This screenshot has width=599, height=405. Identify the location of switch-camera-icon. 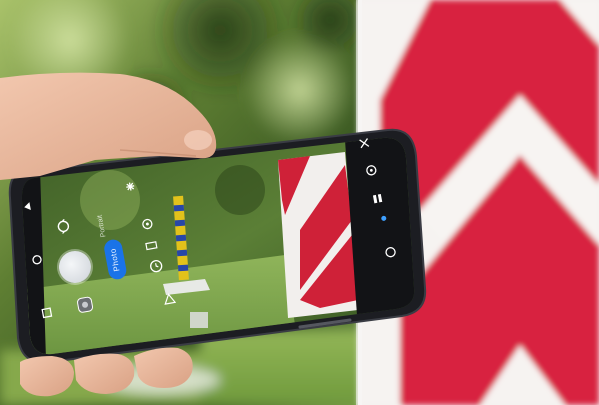
(63, 226).